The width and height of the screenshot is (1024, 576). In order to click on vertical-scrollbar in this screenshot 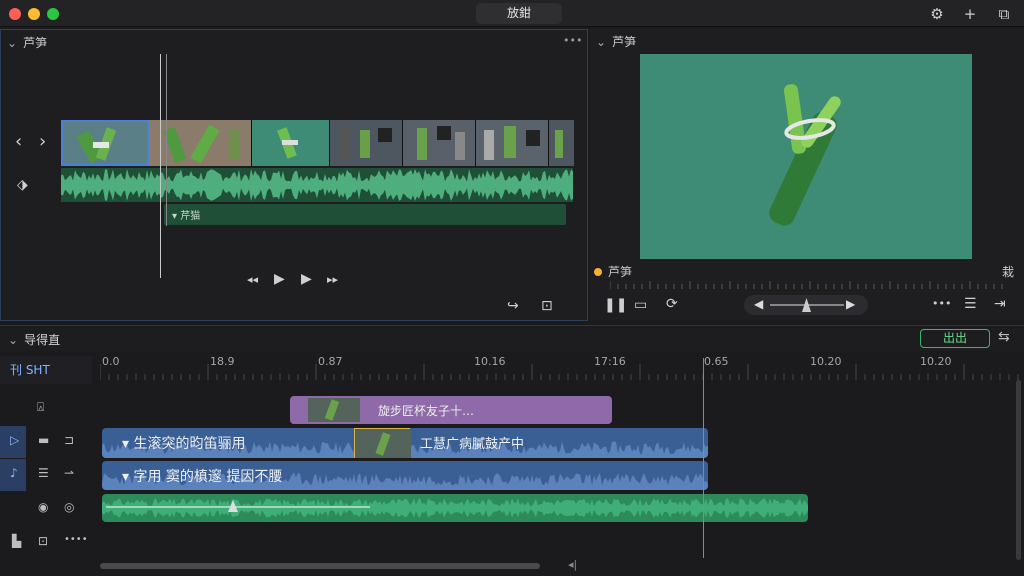, I will do `click(1018, 470)`.